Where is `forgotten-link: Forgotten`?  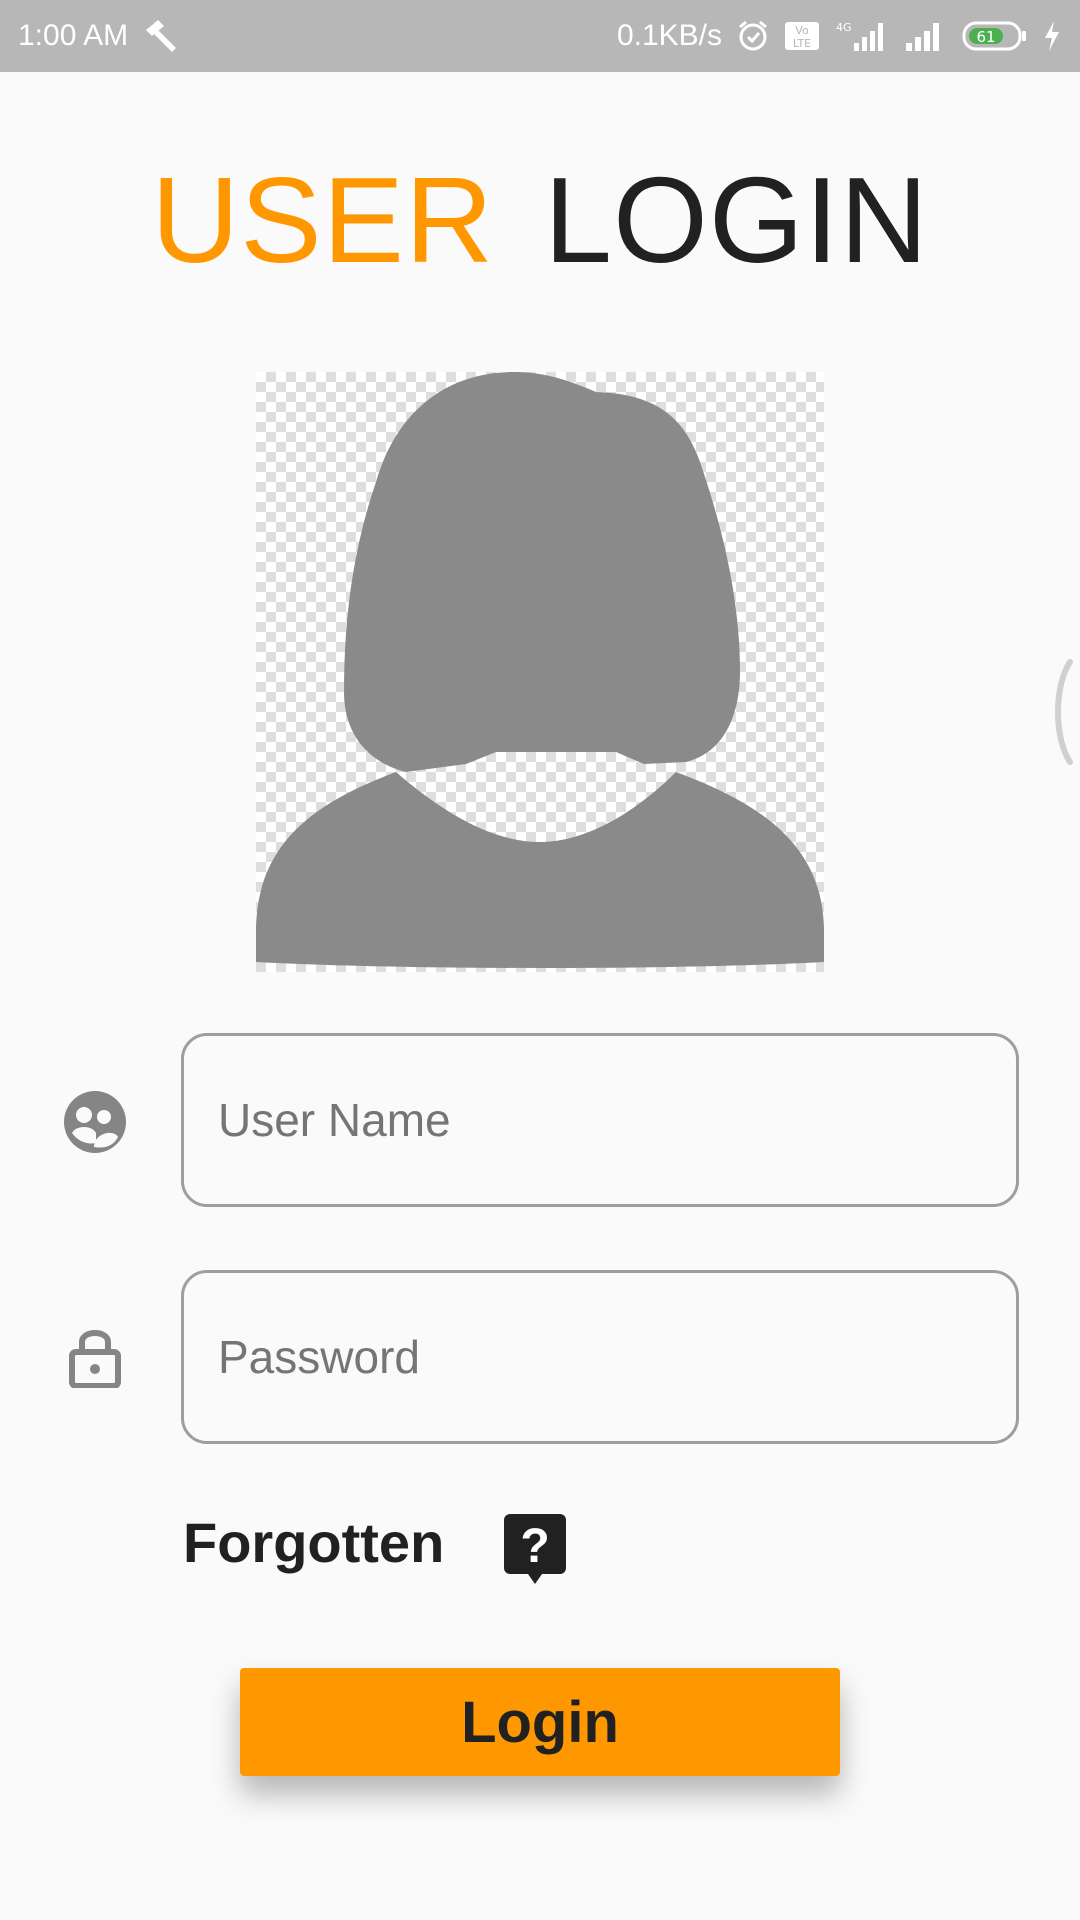
forgotten-link: Forgotten is located at coordinates (313, 1542).